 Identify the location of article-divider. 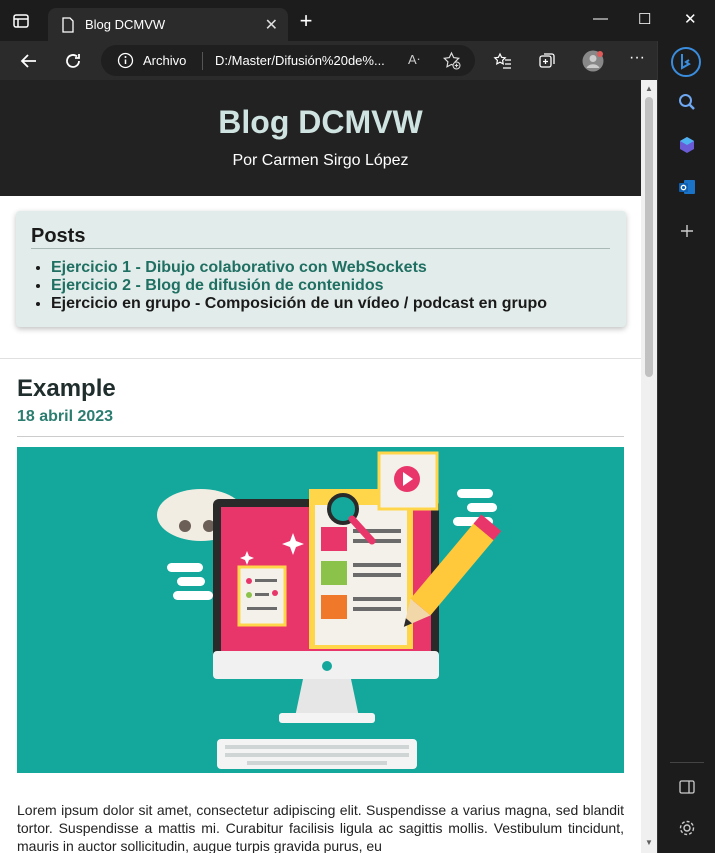
(320, 436).